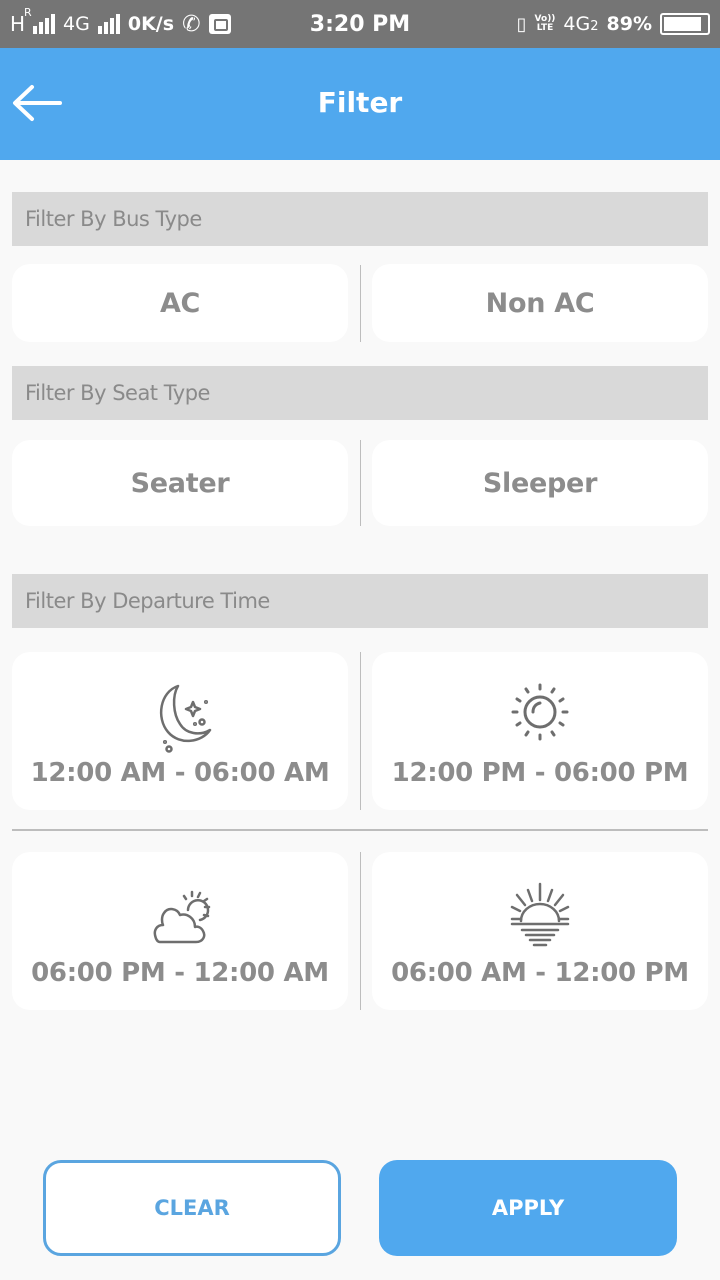 This screenshot has width=720, height=1280. What do you see at coordinates (191, 24) in the screenshot?
I see `whatsapp-icon: ✆` at bounding box center [191, 24].